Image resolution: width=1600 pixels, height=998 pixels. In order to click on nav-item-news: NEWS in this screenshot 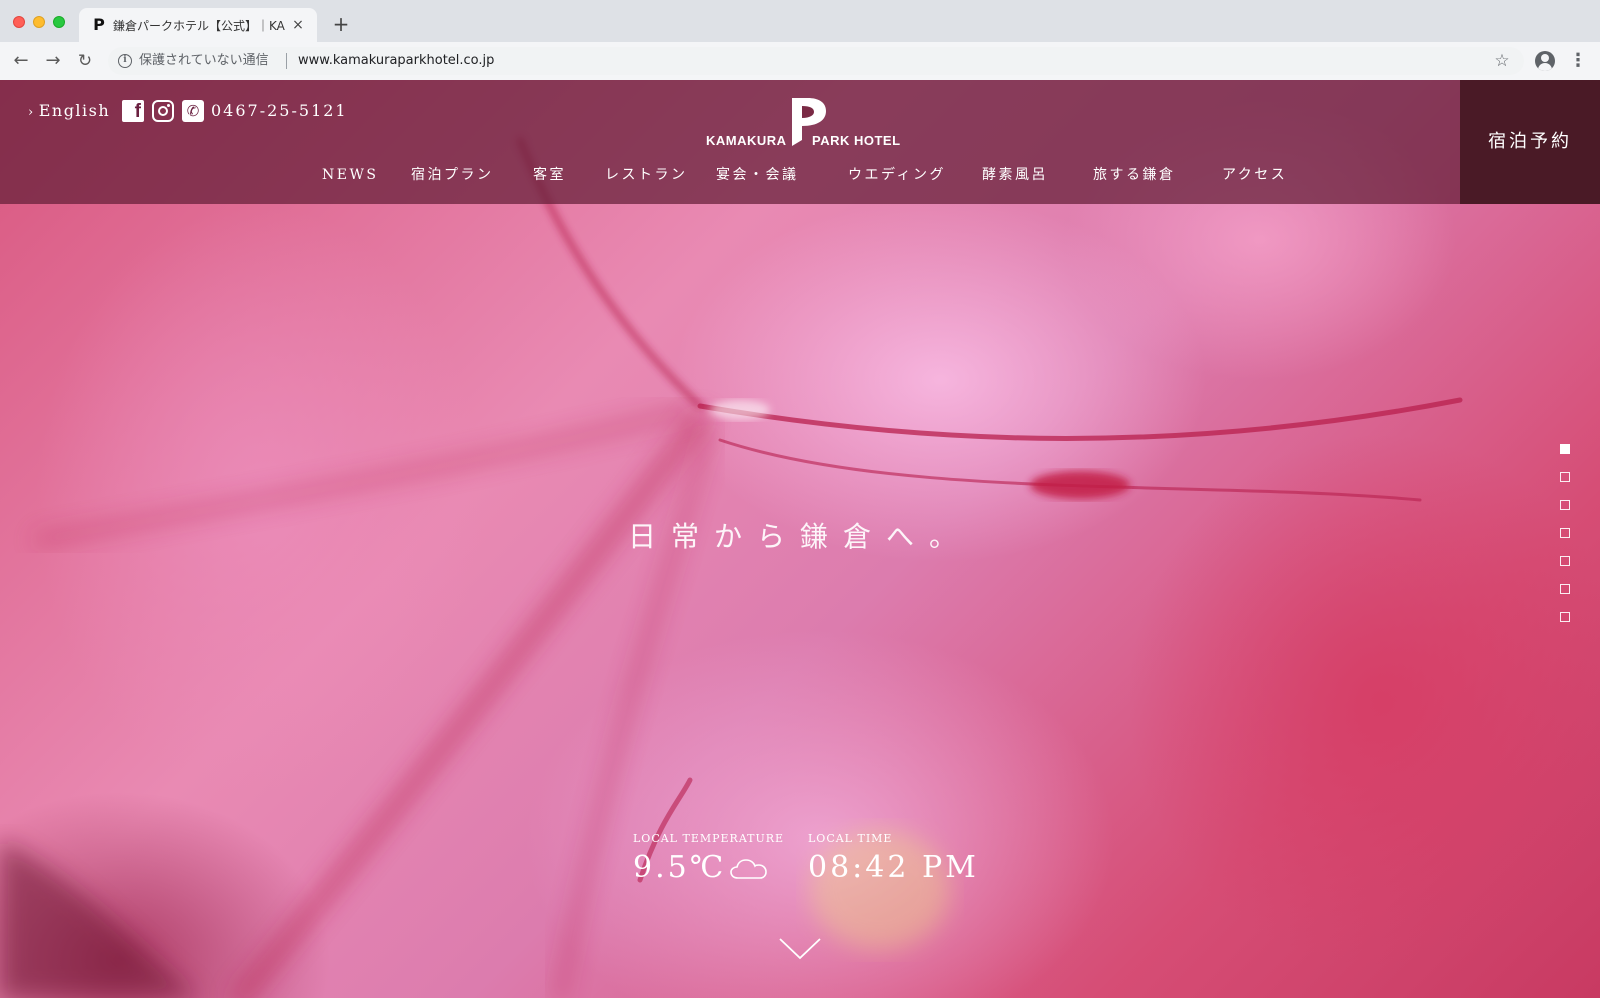, I will do `click(350, 175)`.